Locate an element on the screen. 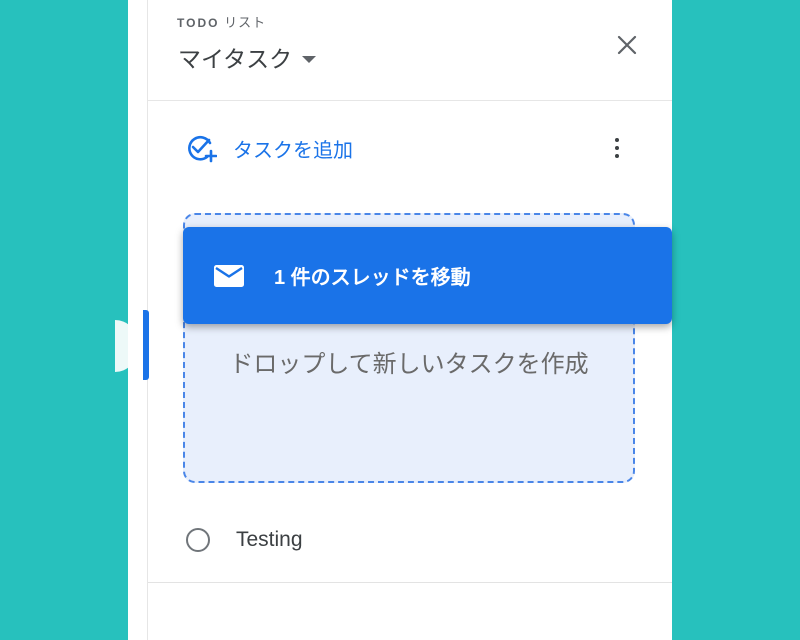 The width and height of the screenshot is (800, 640). list-label: TODO リスト is located at coordinates (221, 21).